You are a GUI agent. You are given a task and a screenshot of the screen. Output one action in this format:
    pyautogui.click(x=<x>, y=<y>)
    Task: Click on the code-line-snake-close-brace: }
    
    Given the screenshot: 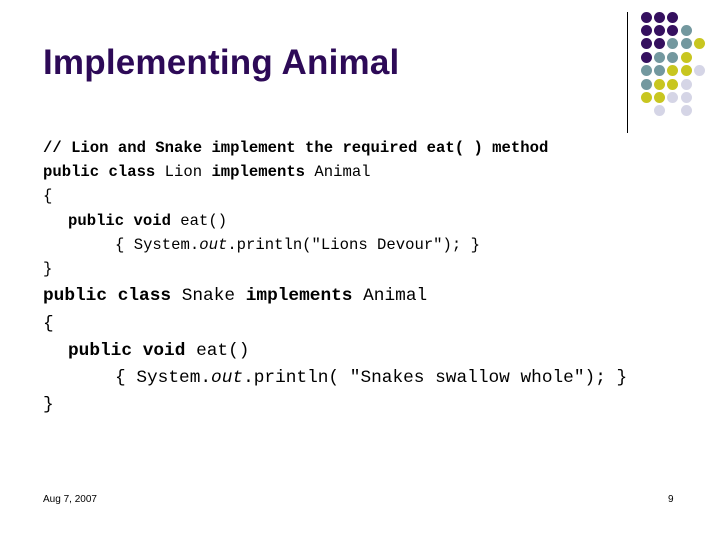 What is the action you would take?
    pyautogui.click(x=48, y=405)
    